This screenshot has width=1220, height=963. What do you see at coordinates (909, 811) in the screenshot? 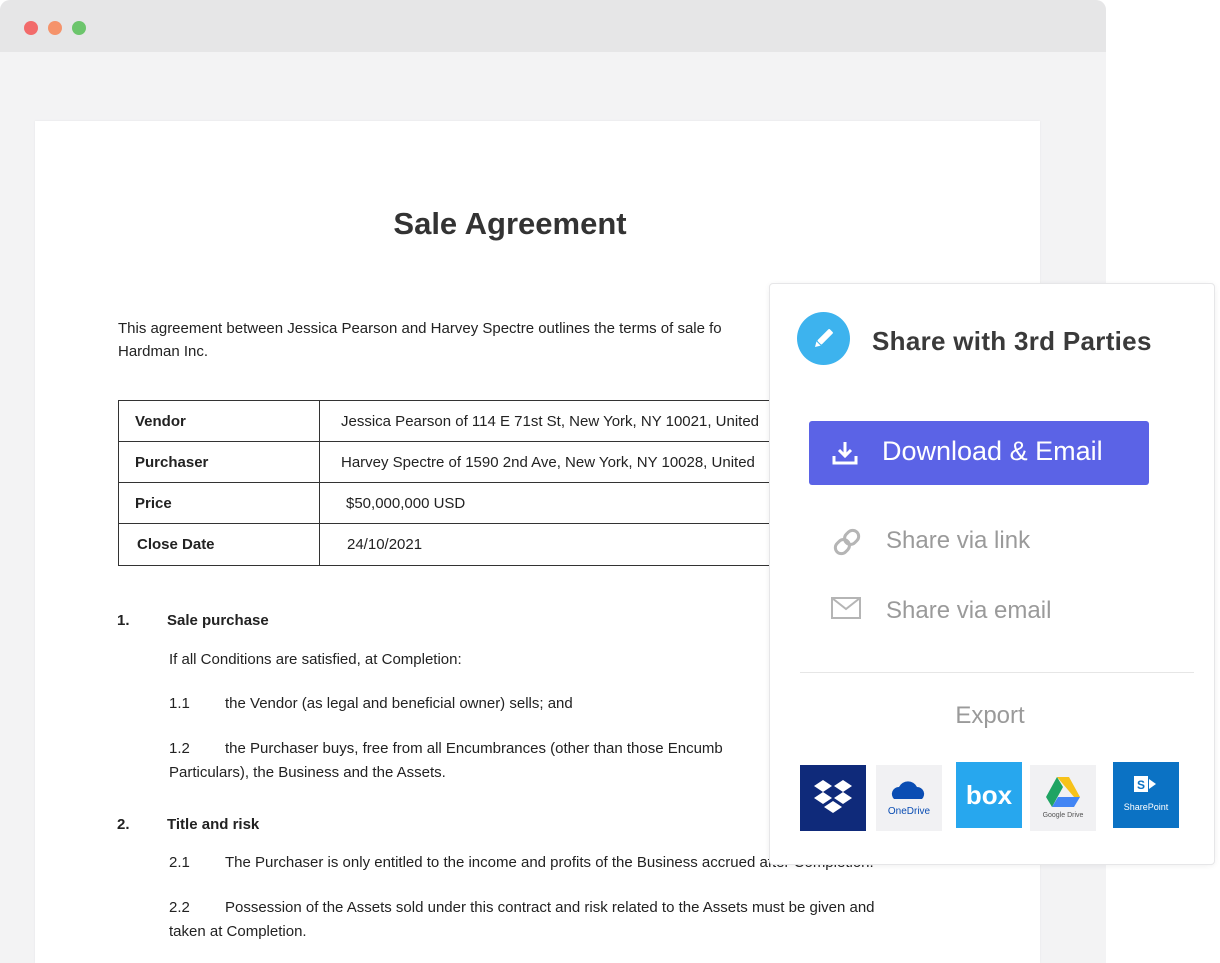
I see `onedrive-label: OneDrive` at bounding box center [909, 811].